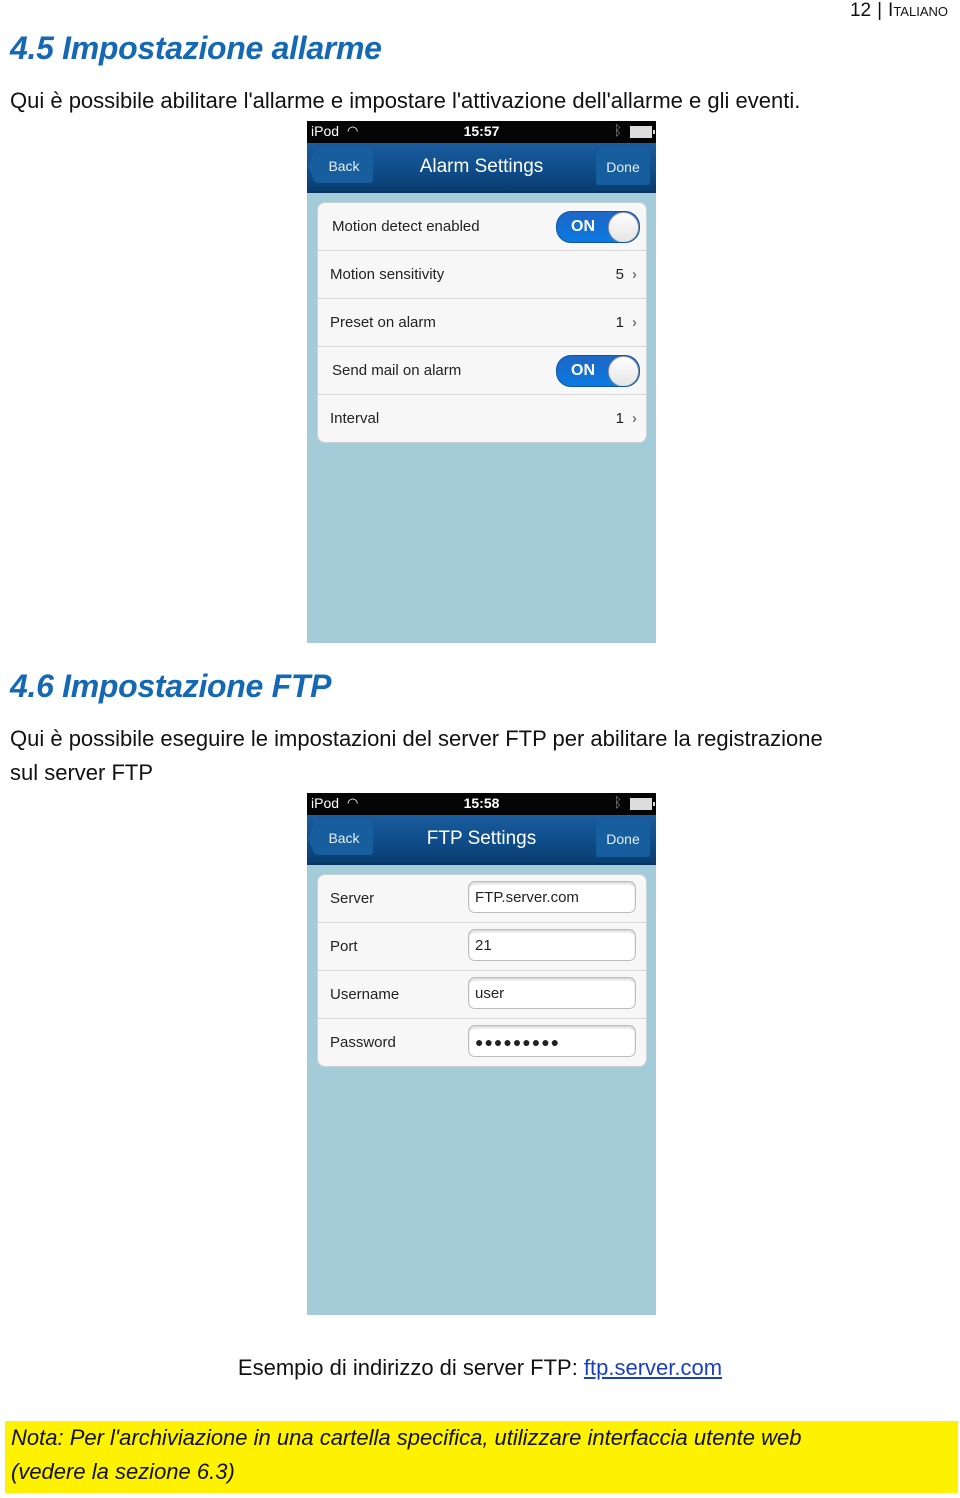 The height and width of the screenshot is (1498, 960). I want to click on setting-row-interval: Interval 1 ›, so click(482, 418).